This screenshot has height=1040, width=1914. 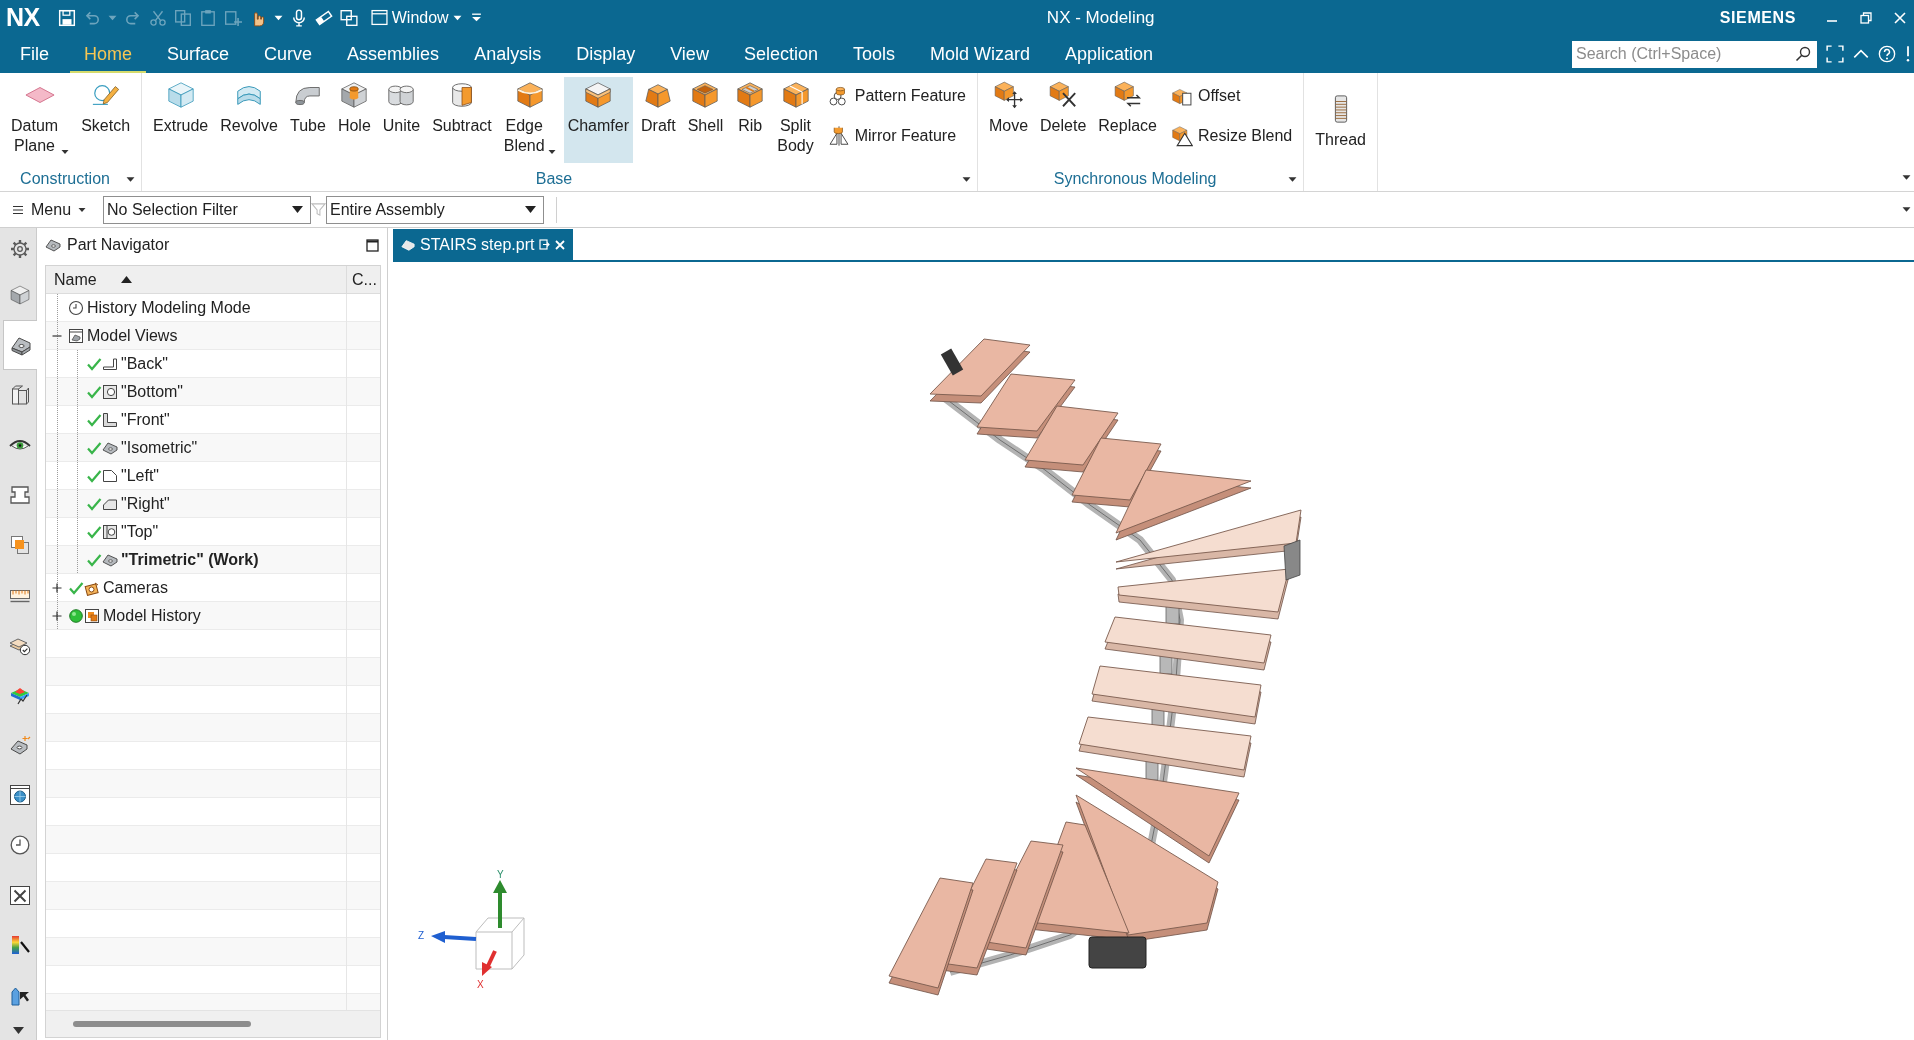 What do you see at coordinates (152, 616) in the screenshot?
I see `tree-node: Model History` at bounding box center [152, 616].